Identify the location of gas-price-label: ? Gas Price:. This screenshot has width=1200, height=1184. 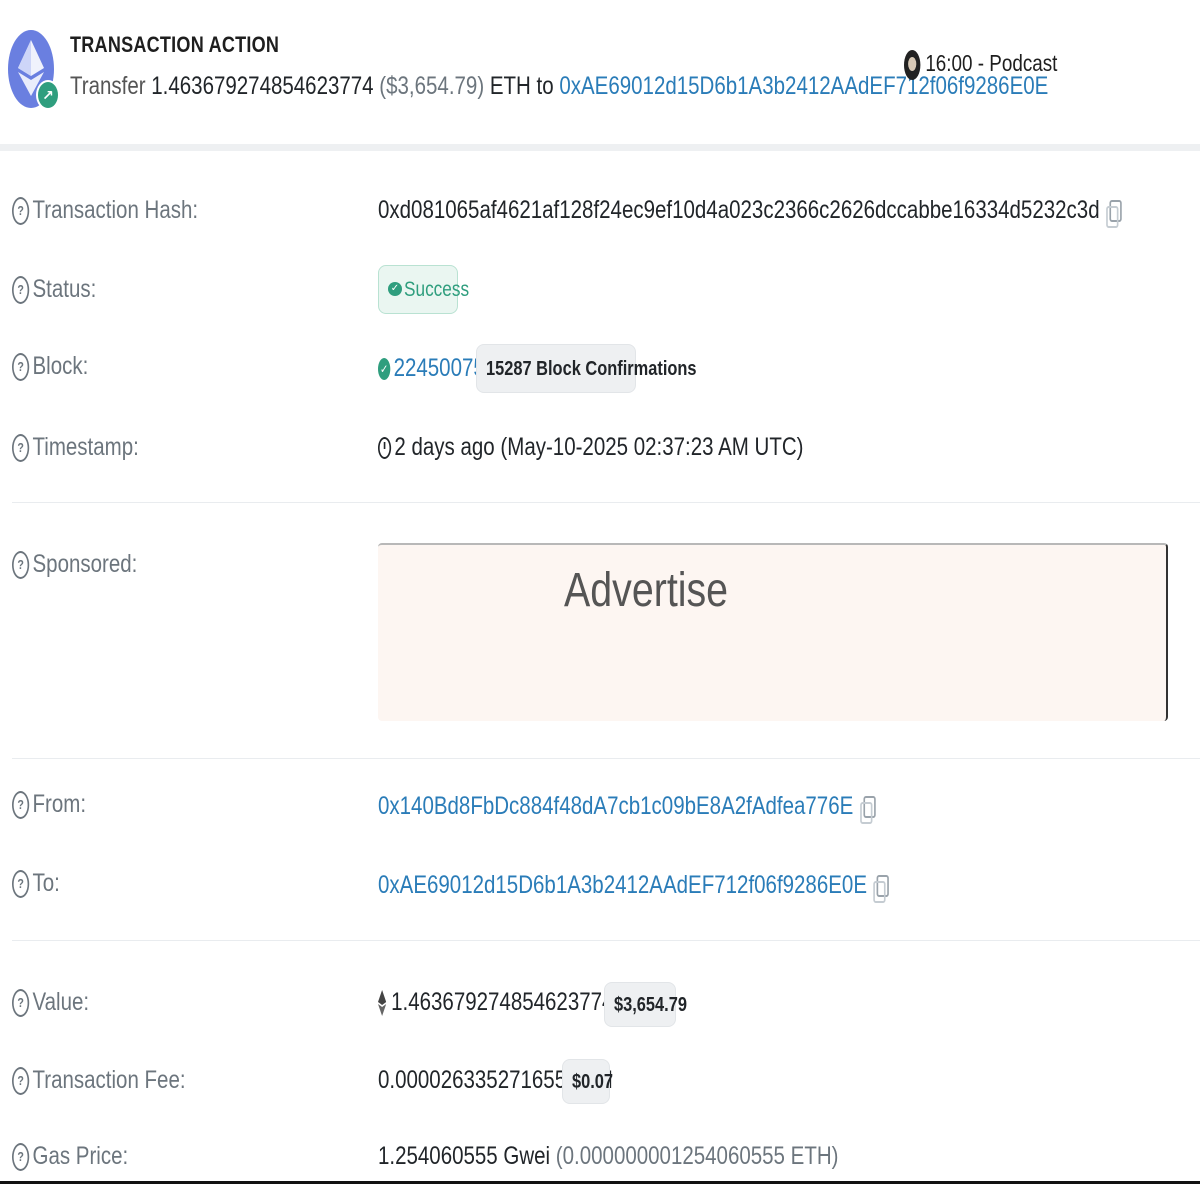
(83, 1157).